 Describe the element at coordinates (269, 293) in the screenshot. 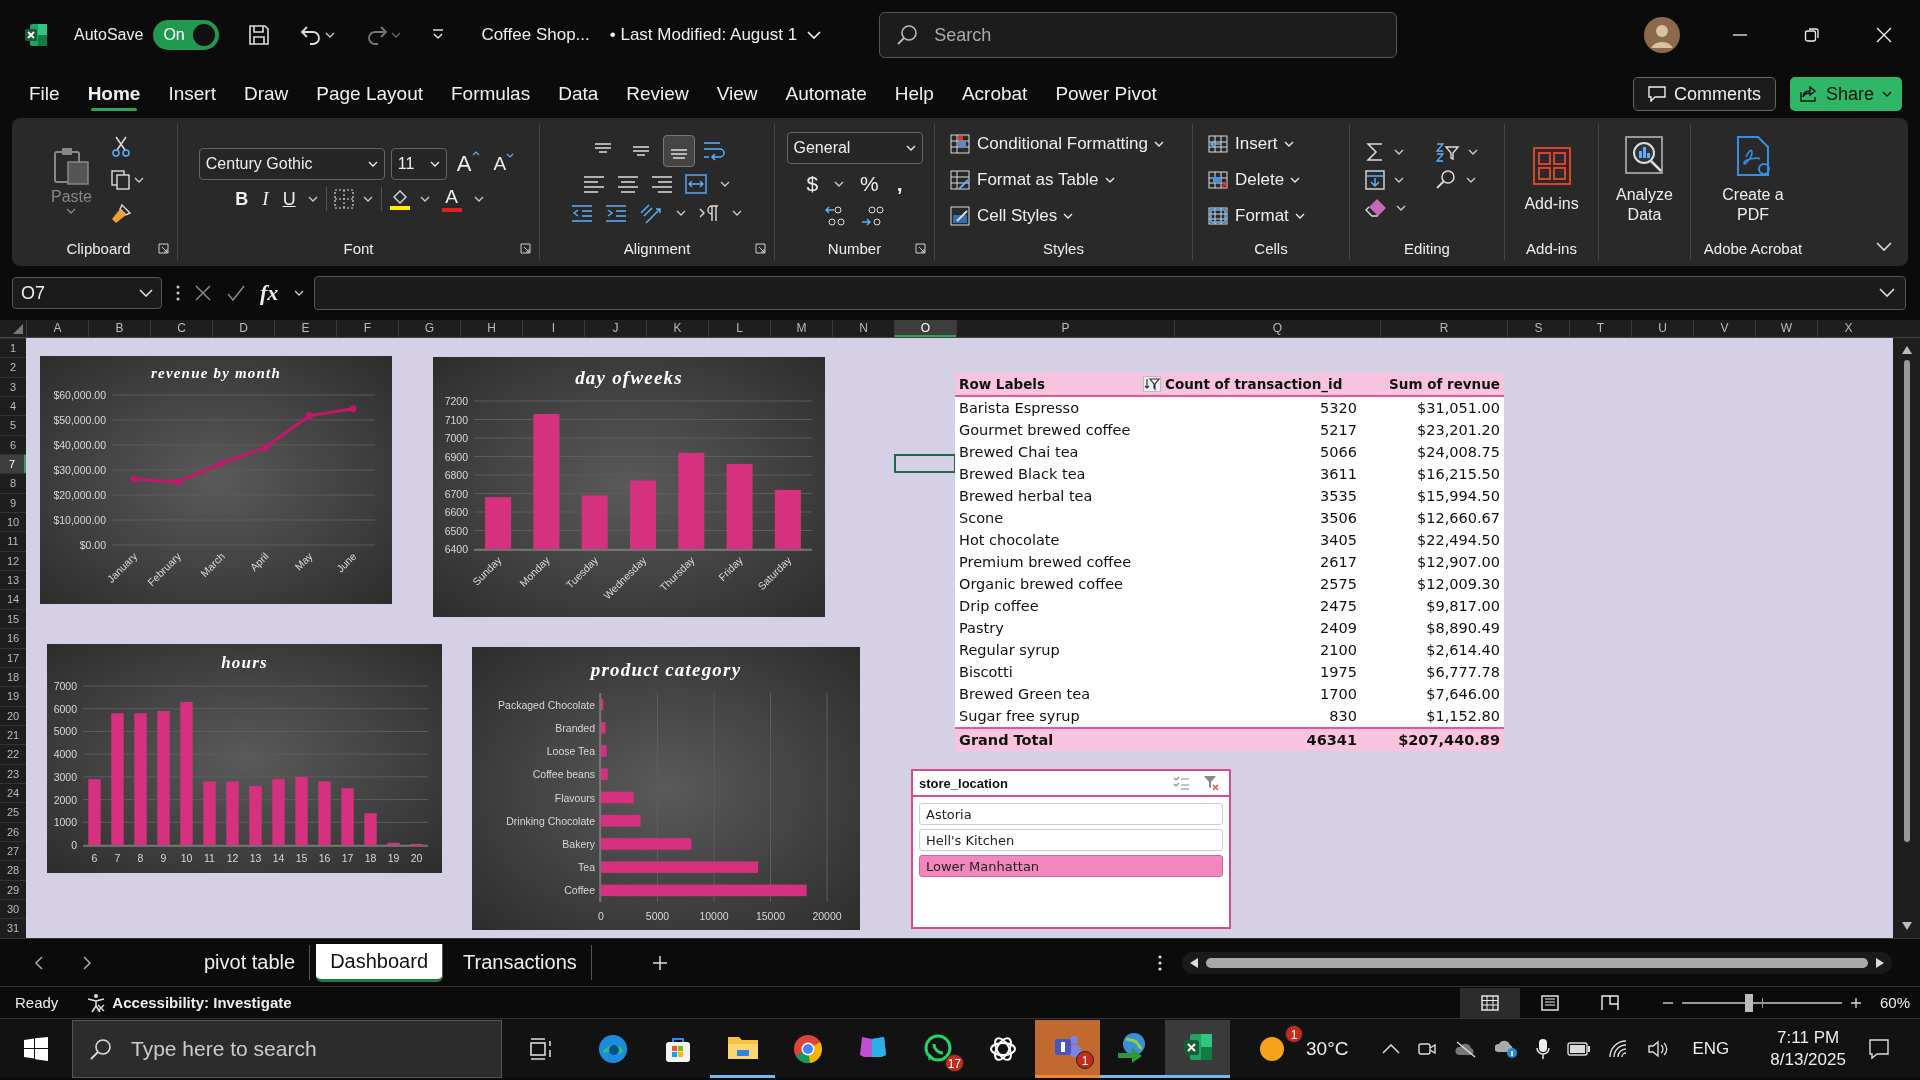

I see `insert-function-button: fx` at that location.